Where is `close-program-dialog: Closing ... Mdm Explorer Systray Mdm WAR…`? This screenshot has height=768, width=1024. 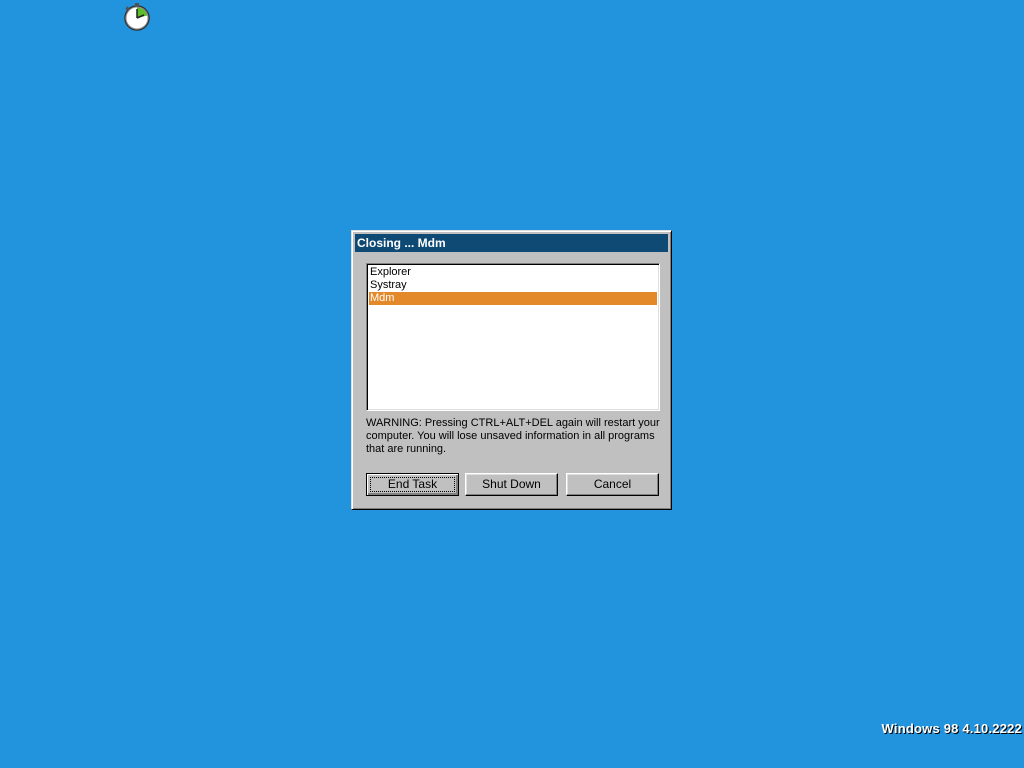 close-program-dialog: Closing ... Mdm Explorer Systray Mdm WAR… is located at coordinates (511, 370).